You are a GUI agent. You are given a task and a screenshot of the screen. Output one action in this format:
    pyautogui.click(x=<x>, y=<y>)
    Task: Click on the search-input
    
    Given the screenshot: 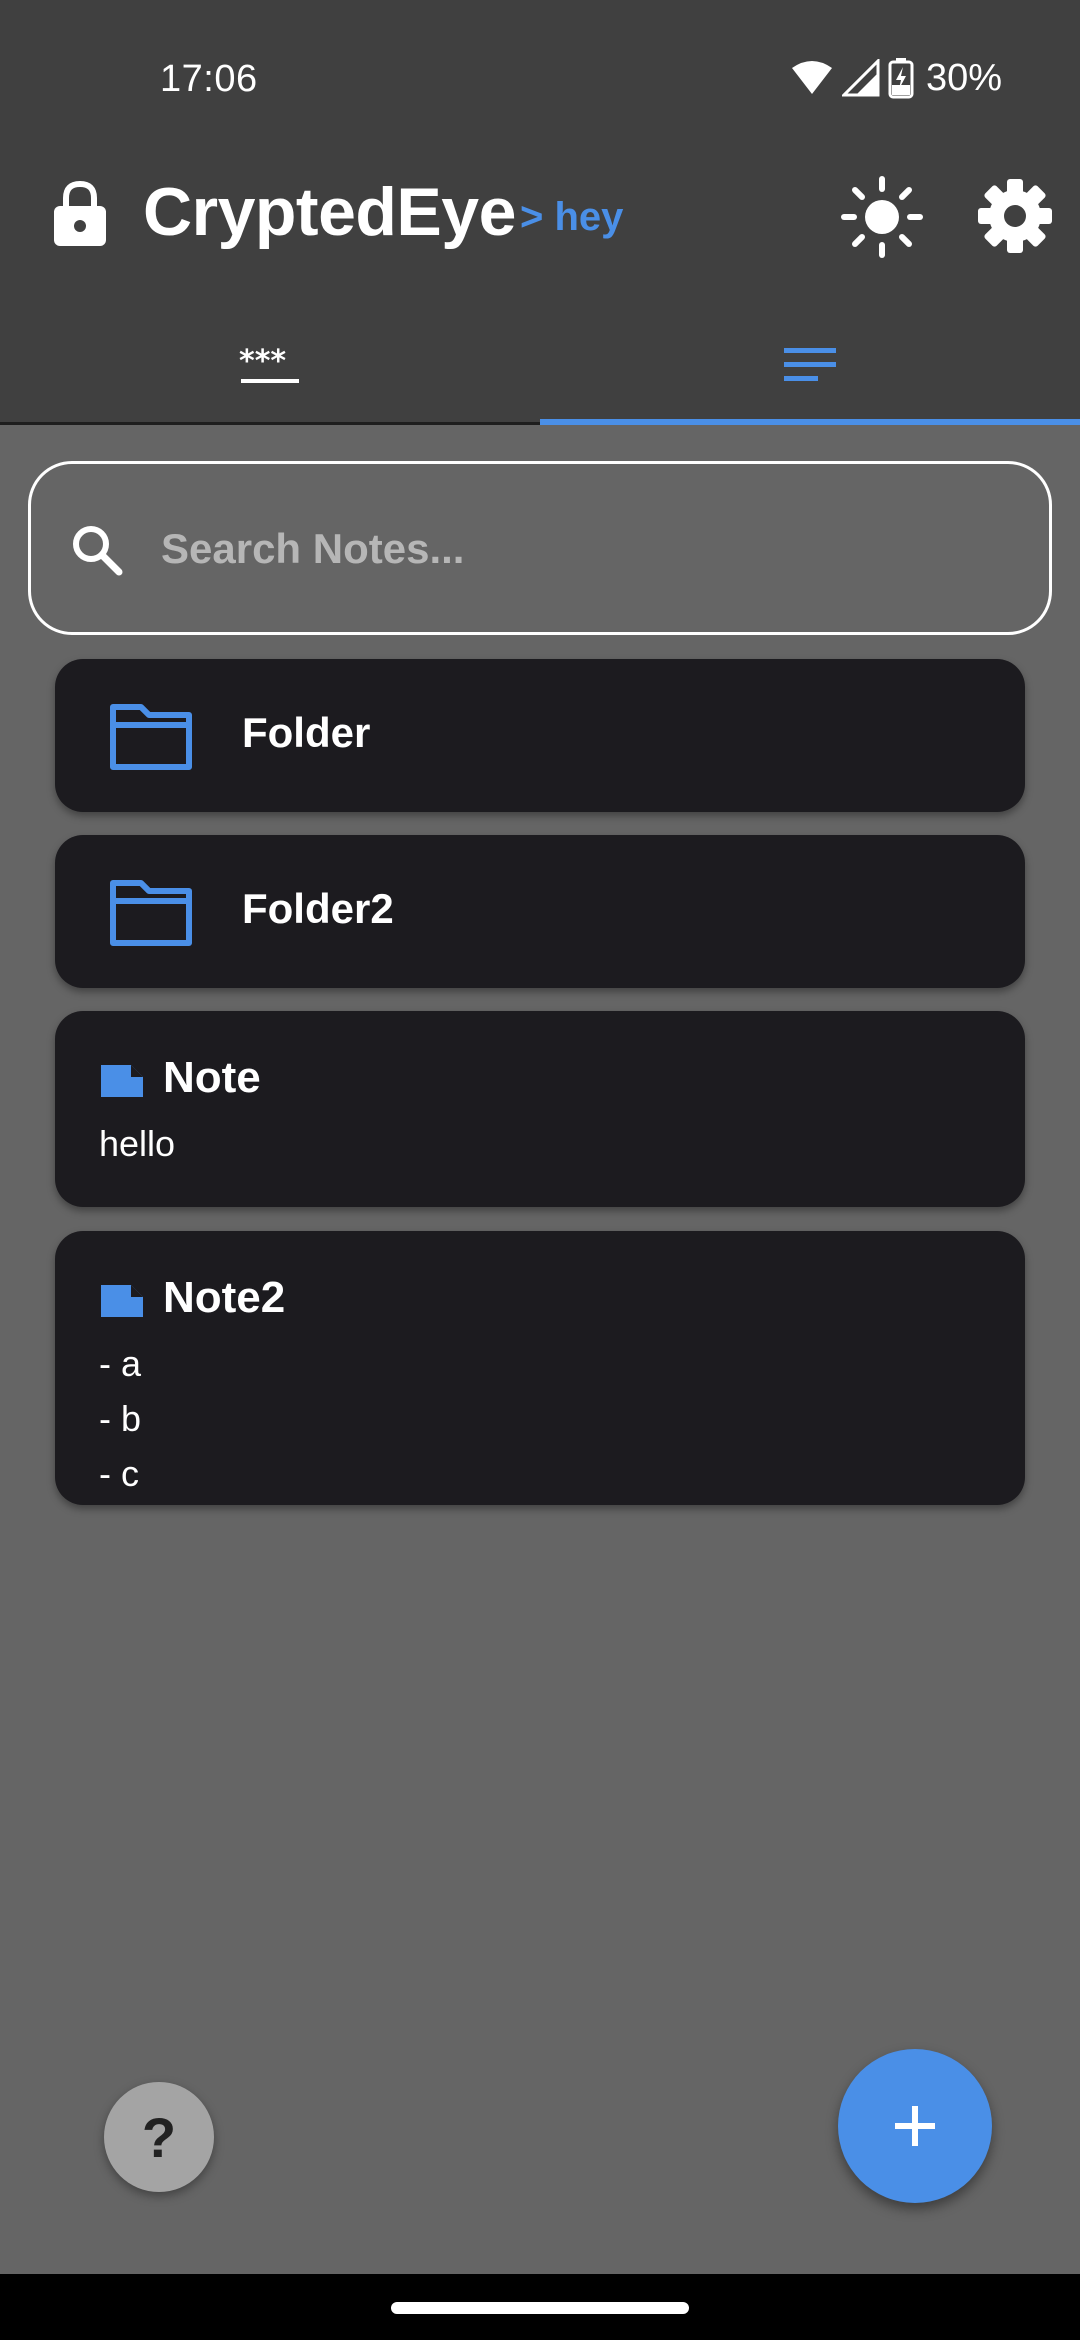 What is the action you would take?
    pyautogui.click(x=581, y=549)
    